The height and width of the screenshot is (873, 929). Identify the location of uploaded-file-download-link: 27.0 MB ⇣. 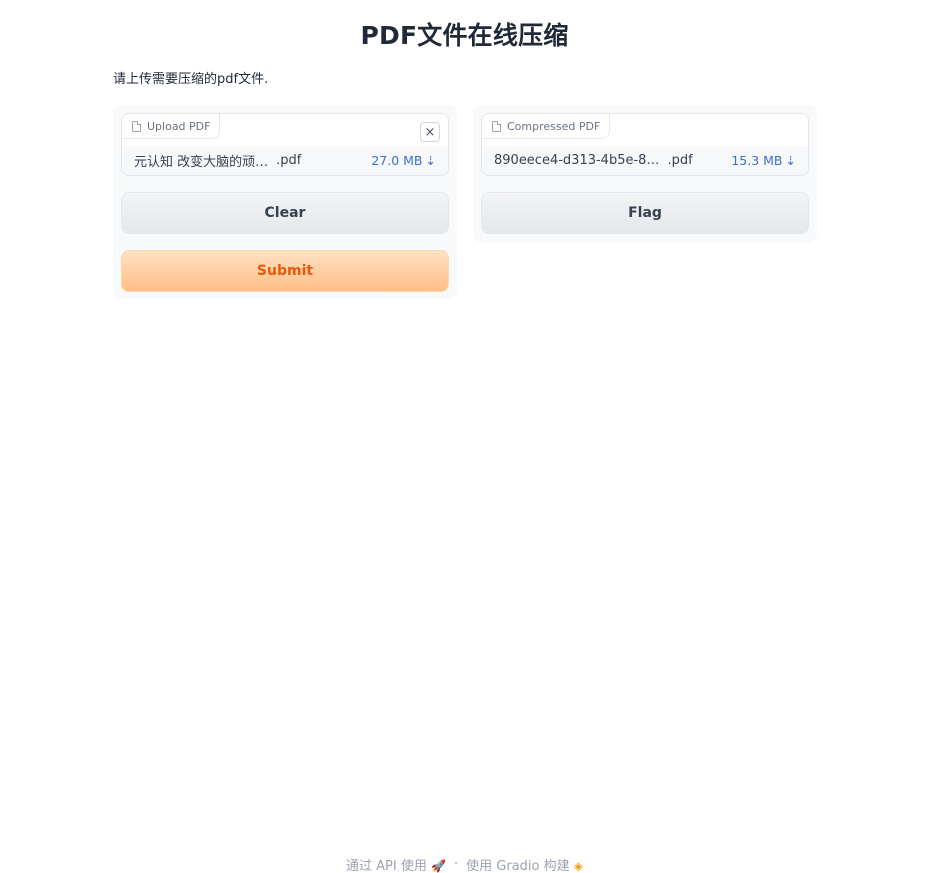
(403, 160).